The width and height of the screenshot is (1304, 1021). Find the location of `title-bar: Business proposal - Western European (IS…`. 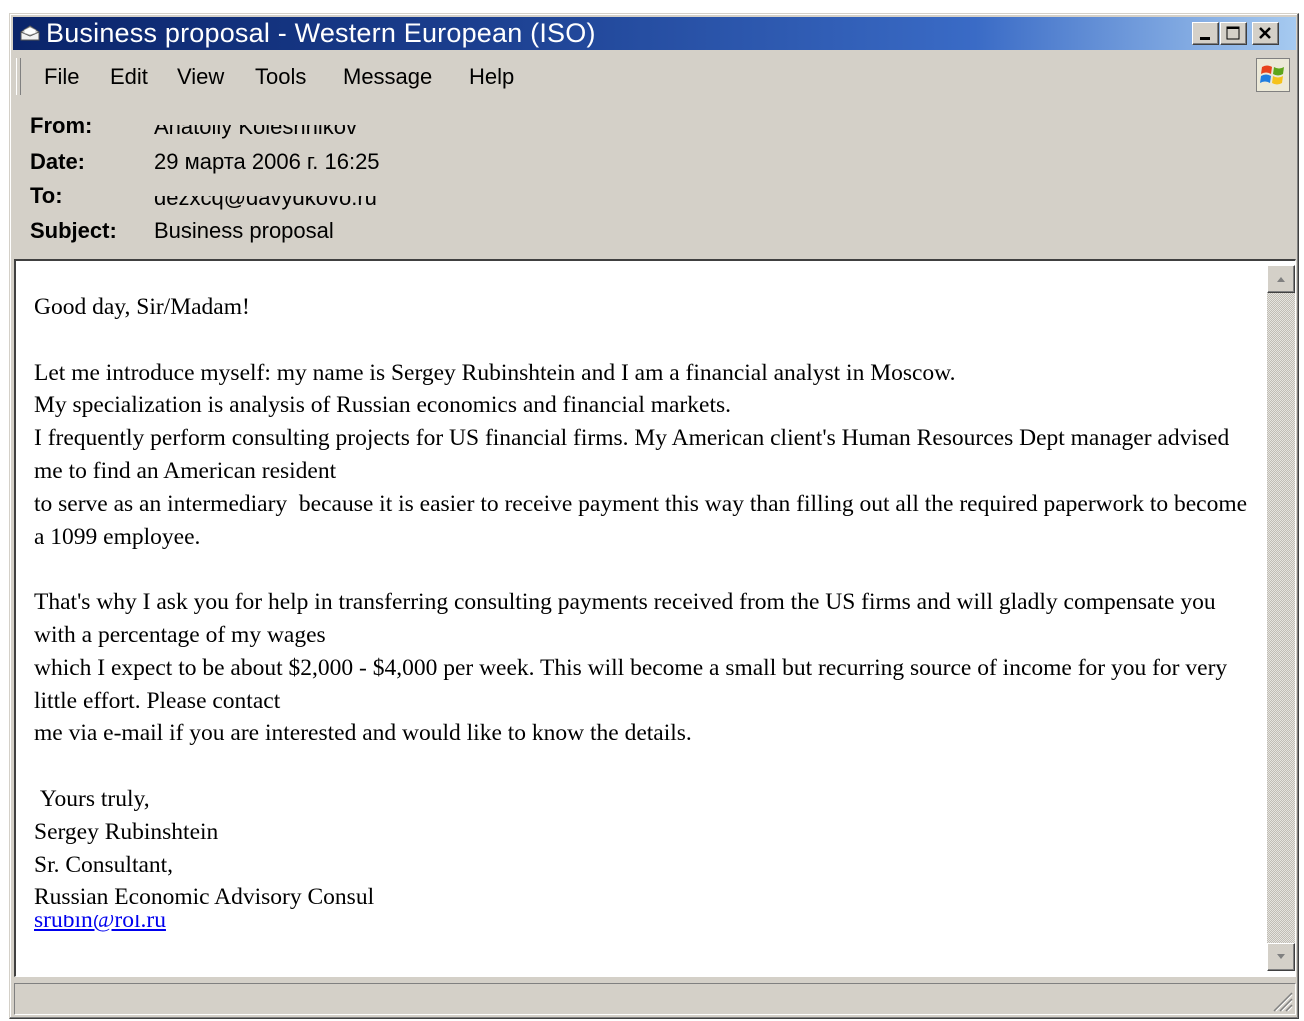

title-bar: Business proposal - Western European (IS… is located at coordinates (654, 33).